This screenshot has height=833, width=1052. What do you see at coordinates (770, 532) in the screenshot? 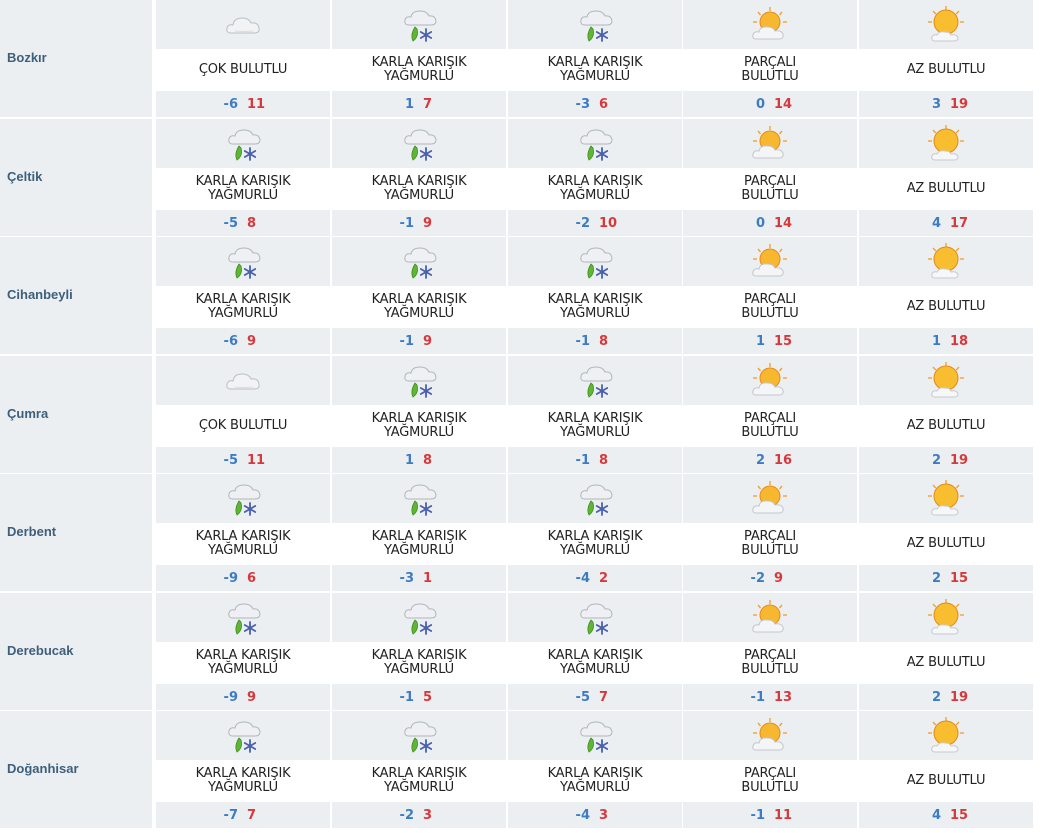
I see `day-forecast: PARÇALI BULUTLU -2 9` at bounding box center [770, 532].